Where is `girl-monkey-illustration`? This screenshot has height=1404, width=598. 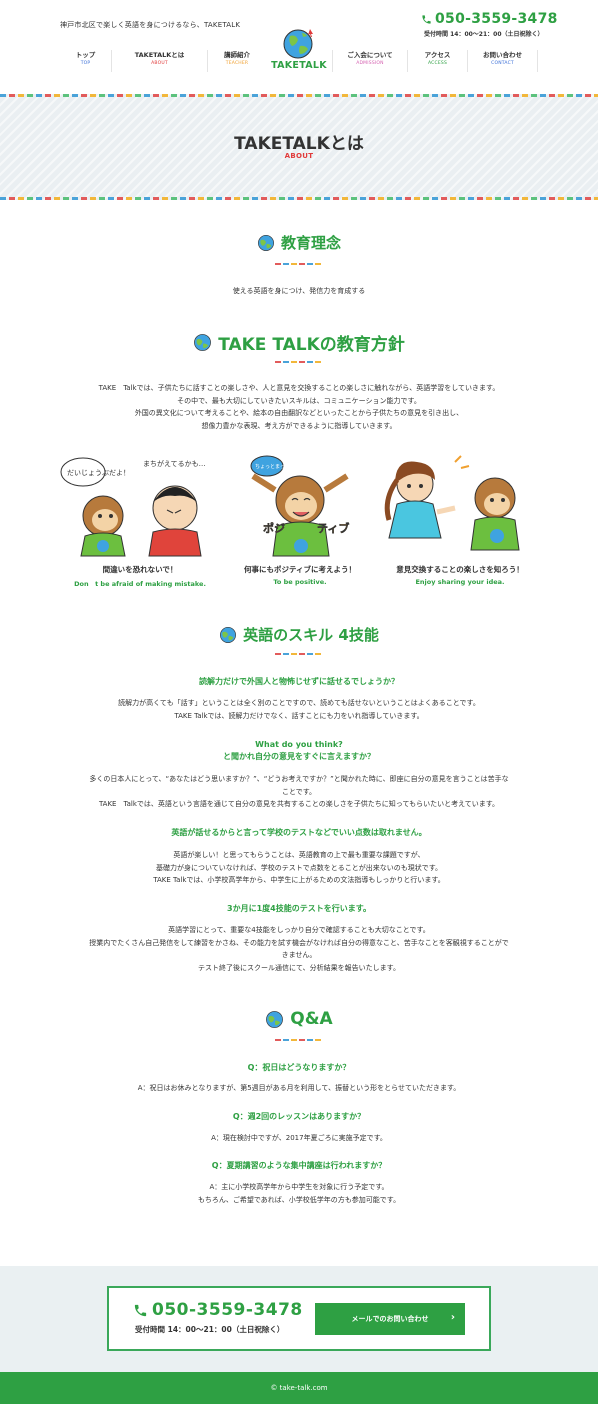
girl-monkey-illustration is located at coordinates (452, 503).